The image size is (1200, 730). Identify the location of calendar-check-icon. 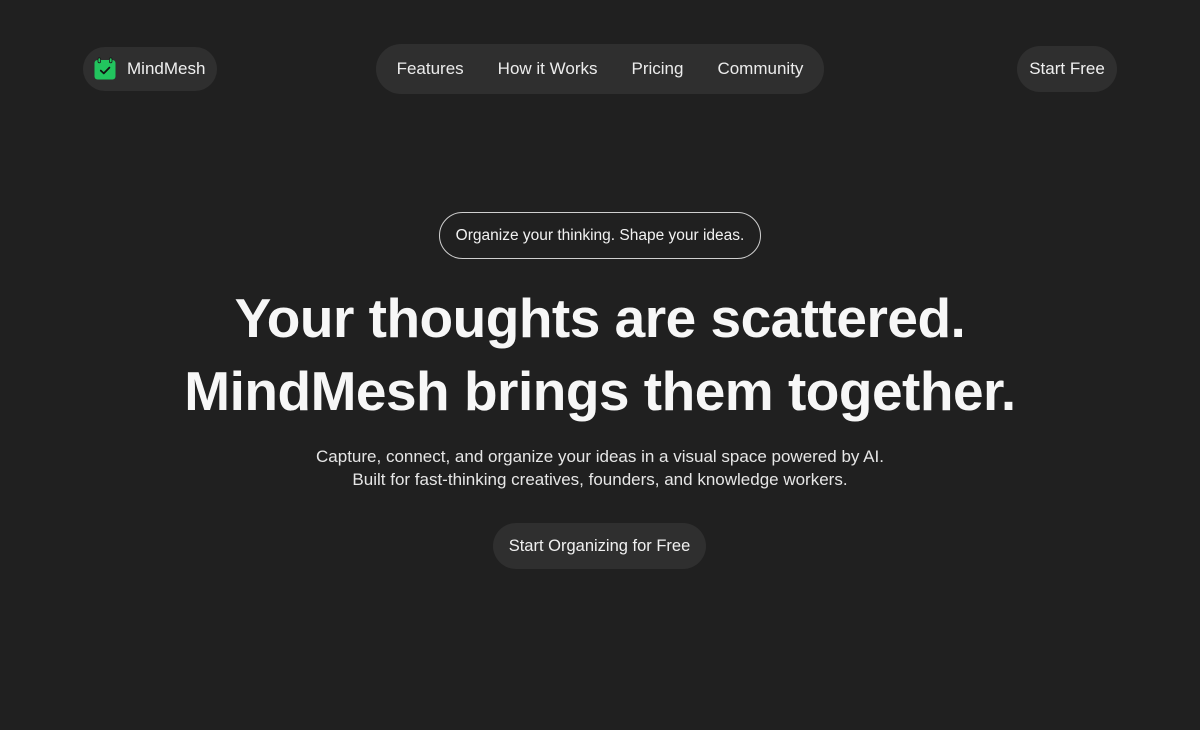
(105, 68).